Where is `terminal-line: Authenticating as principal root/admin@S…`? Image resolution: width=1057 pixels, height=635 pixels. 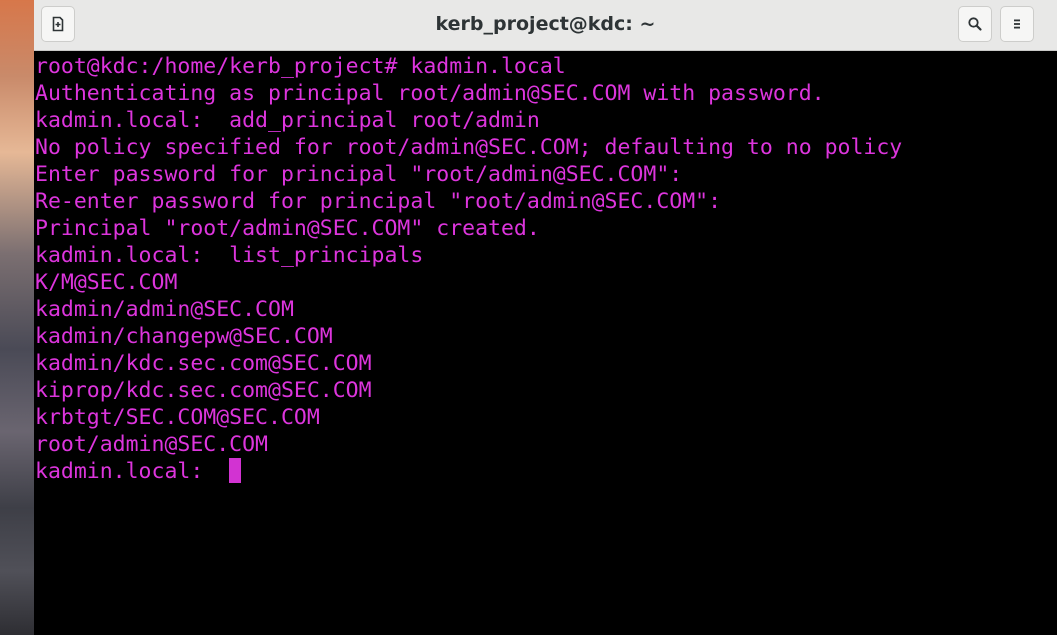
terminal-line: Authenticating as principal root/admin@S… is located at coordinates (430, 93).